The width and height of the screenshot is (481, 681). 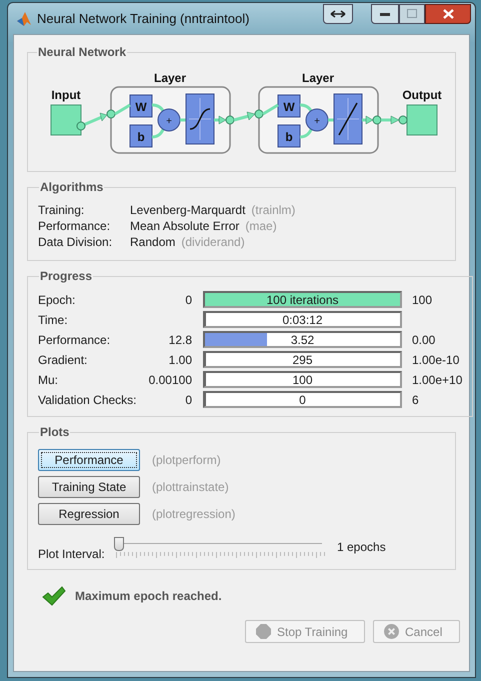 I want to click on minimize-button, so click(x=385, y=14).